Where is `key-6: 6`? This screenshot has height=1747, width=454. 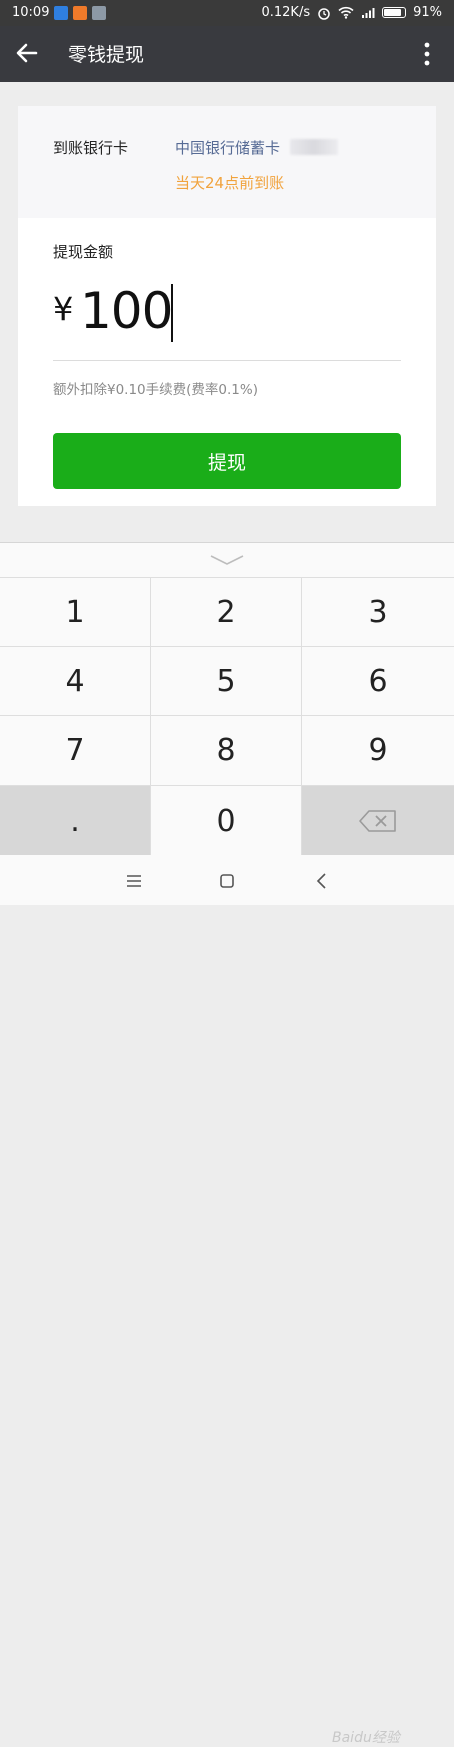 key-6: 6 is located at coordinates (378, 680).